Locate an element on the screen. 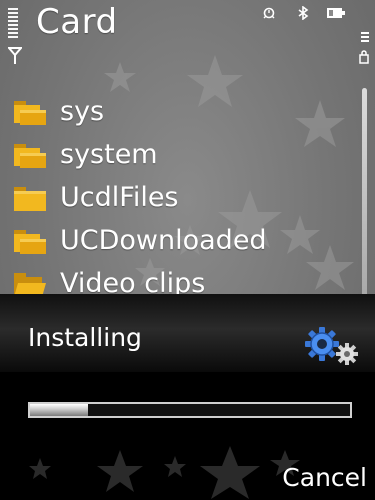  install-progress-bar is located at coordinates (190, 410).